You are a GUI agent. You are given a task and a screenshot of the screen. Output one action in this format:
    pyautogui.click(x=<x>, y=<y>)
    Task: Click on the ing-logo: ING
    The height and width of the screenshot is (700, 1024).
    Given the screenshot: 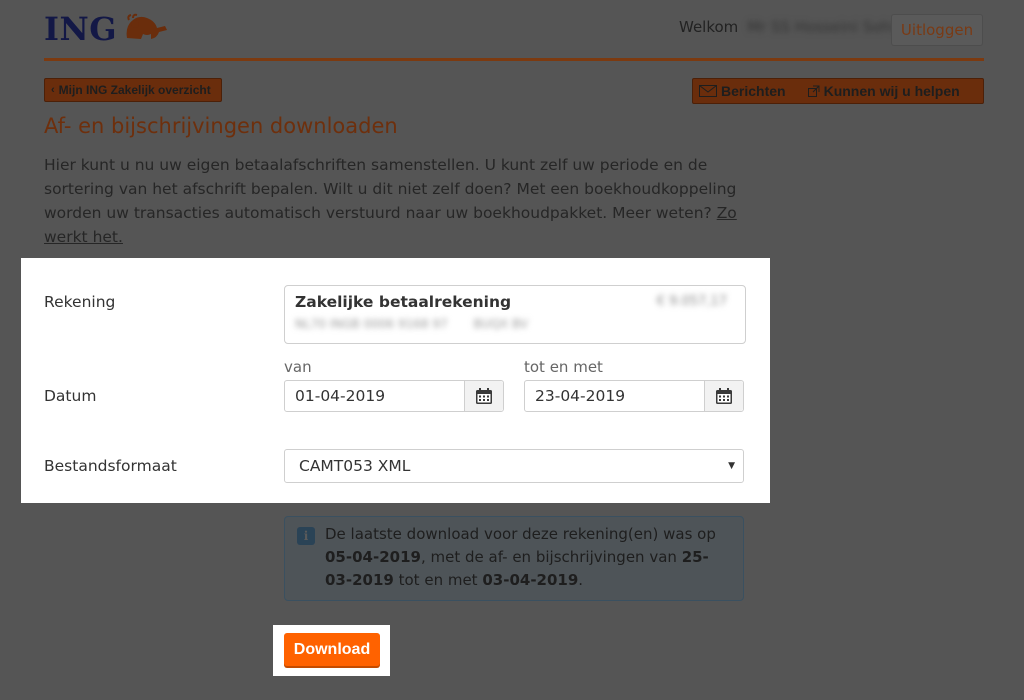 What is the action you would take?
    pyautogui.click(x=106, y=29)
    